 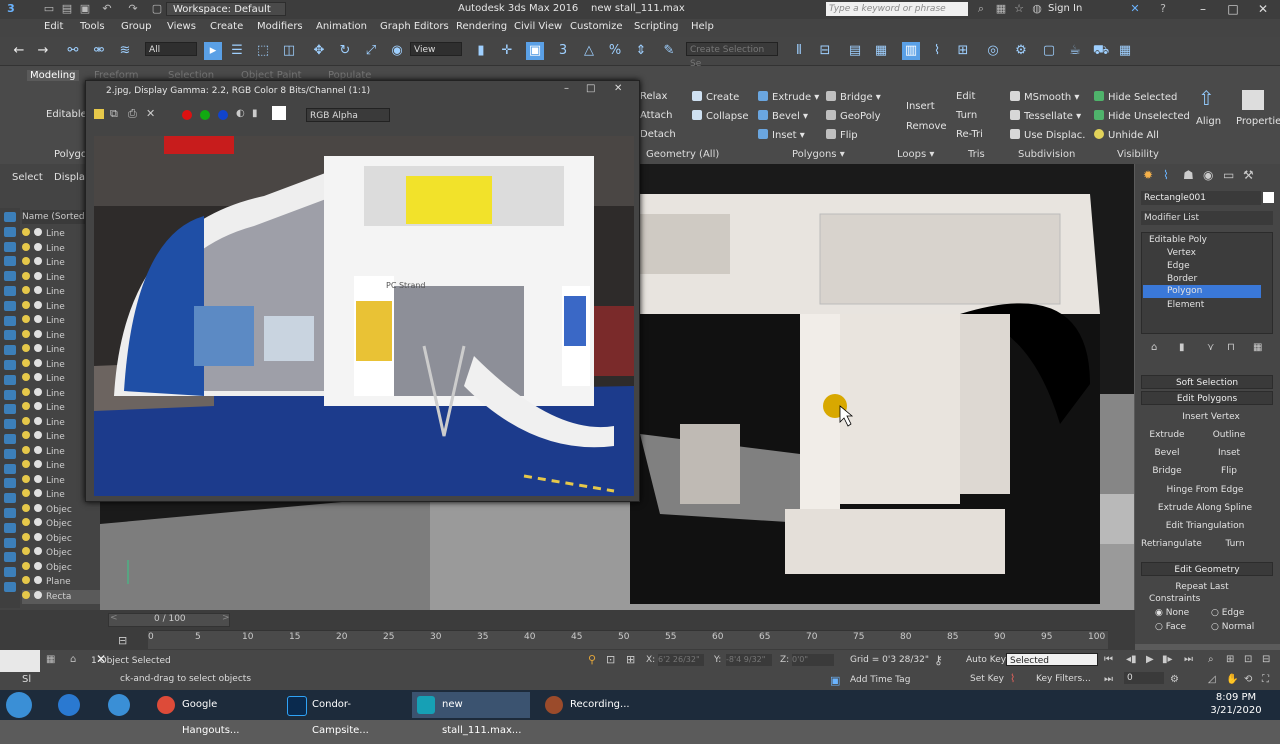 I want to click on pivot-center-icon: ▮, so click(x=481, y=51).